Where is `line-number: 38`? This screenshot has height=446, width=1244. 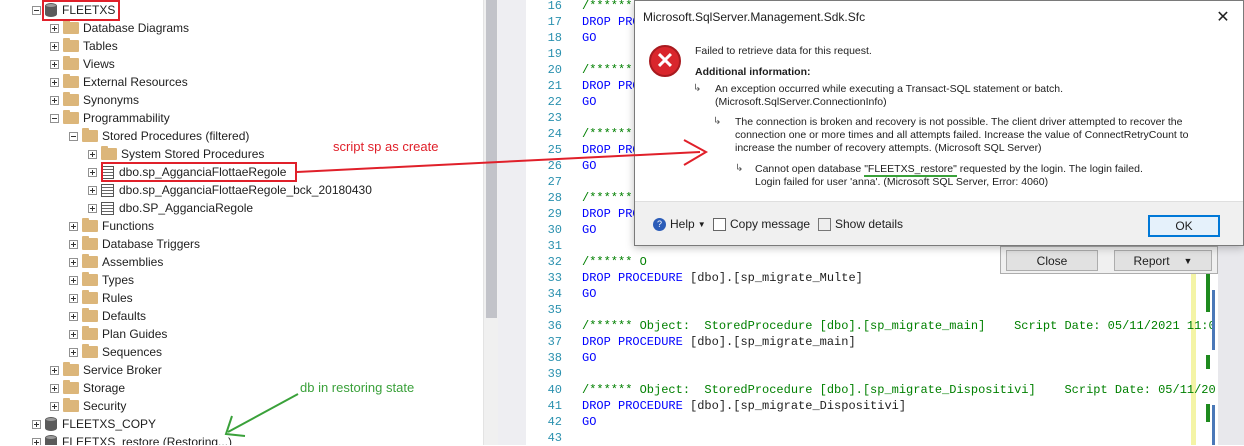 line-number: 38 is located at coordinates (554, 358).